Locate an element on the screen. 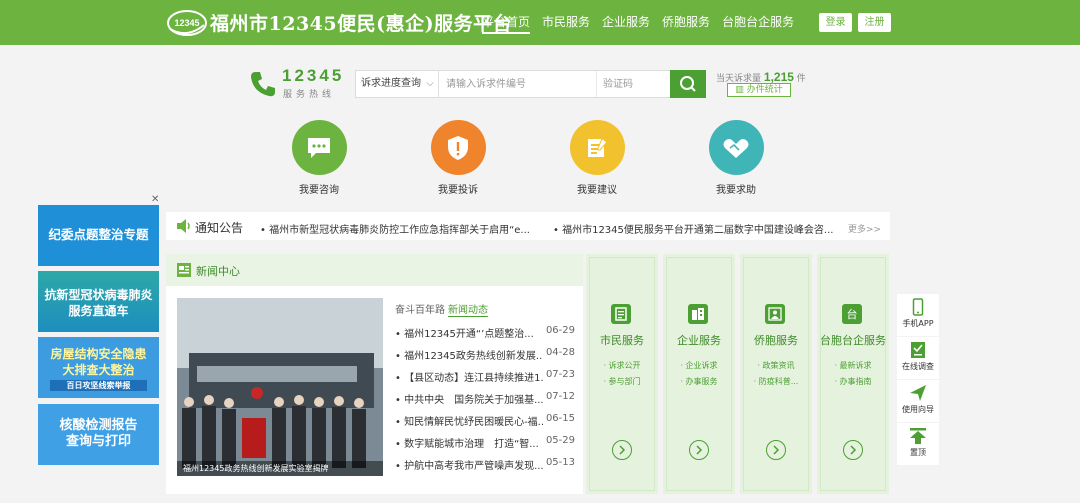  news-tab-updates: 新闻动态 is located at coordinates (468, 309).